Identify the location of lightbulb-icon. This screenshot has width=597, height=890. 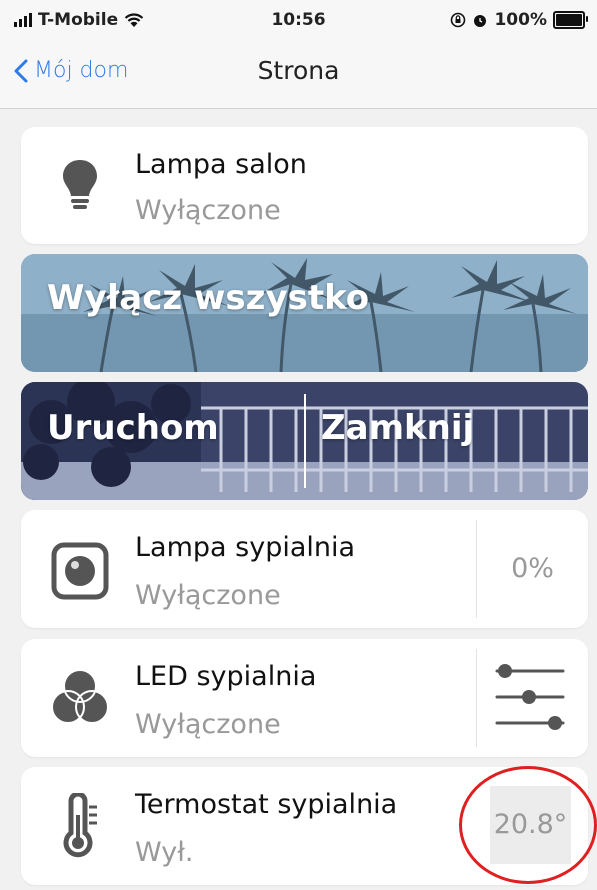
(80, 186).